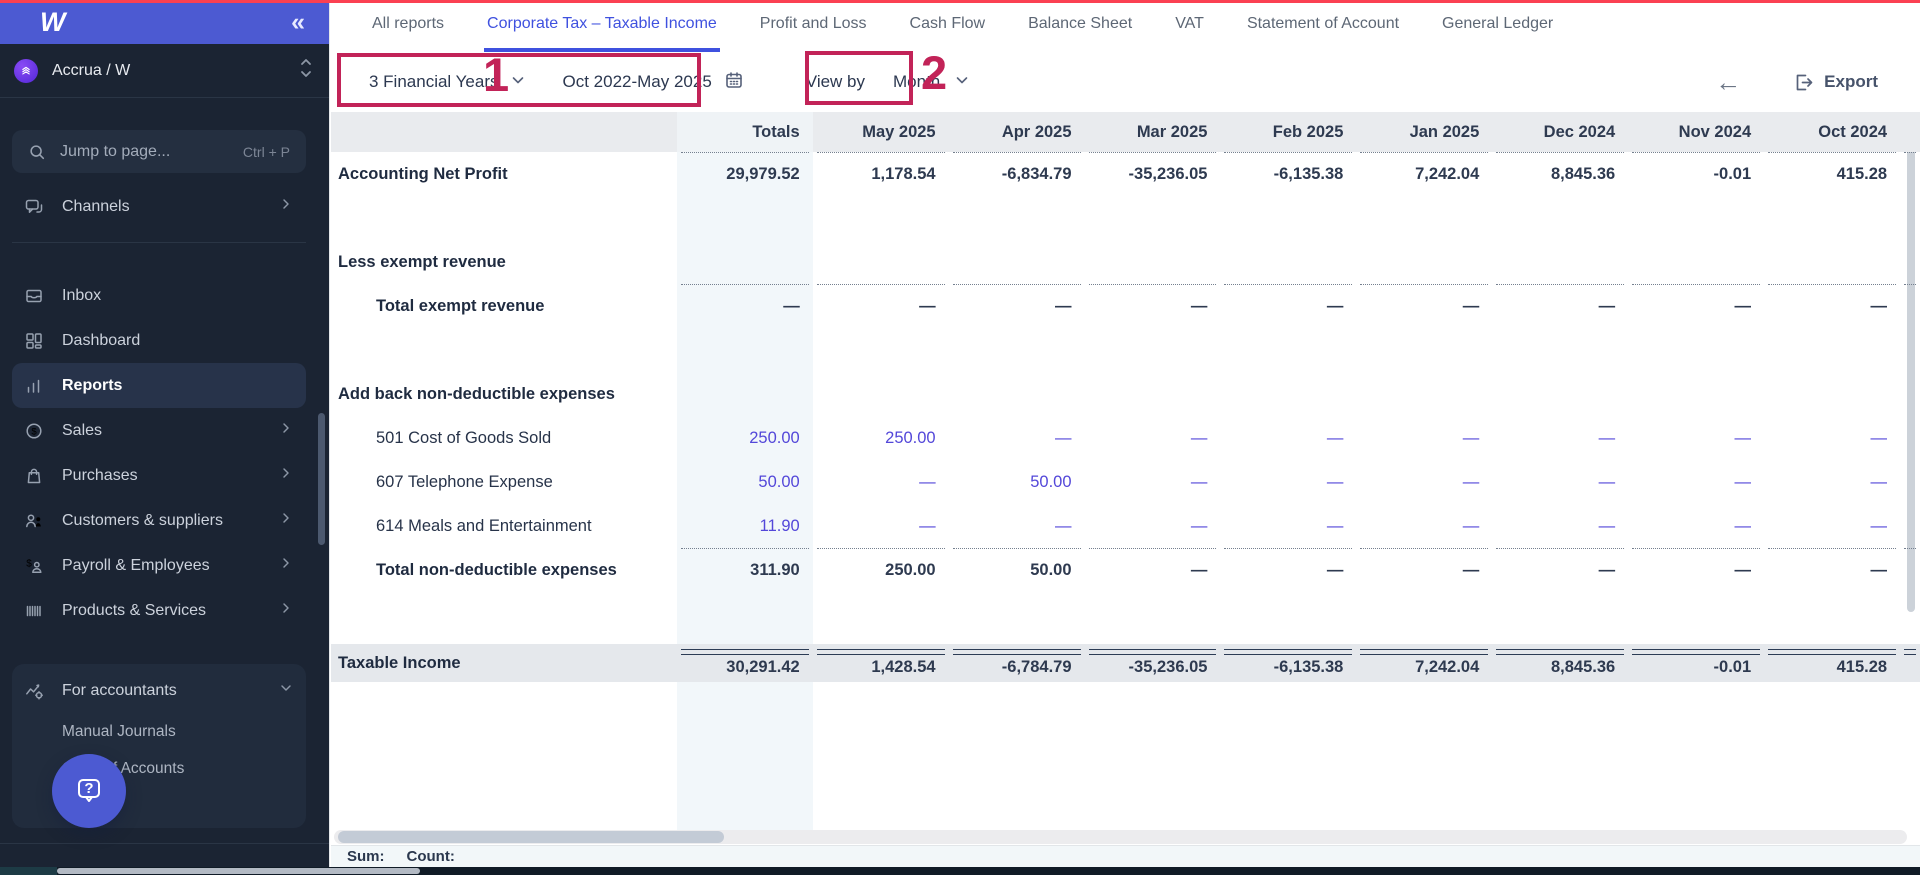 This screenshot has width=1920, height=875. Describe the element at coordinates (321, 479) in the screenshot. I see `sidebar-scrollbar` at that location.